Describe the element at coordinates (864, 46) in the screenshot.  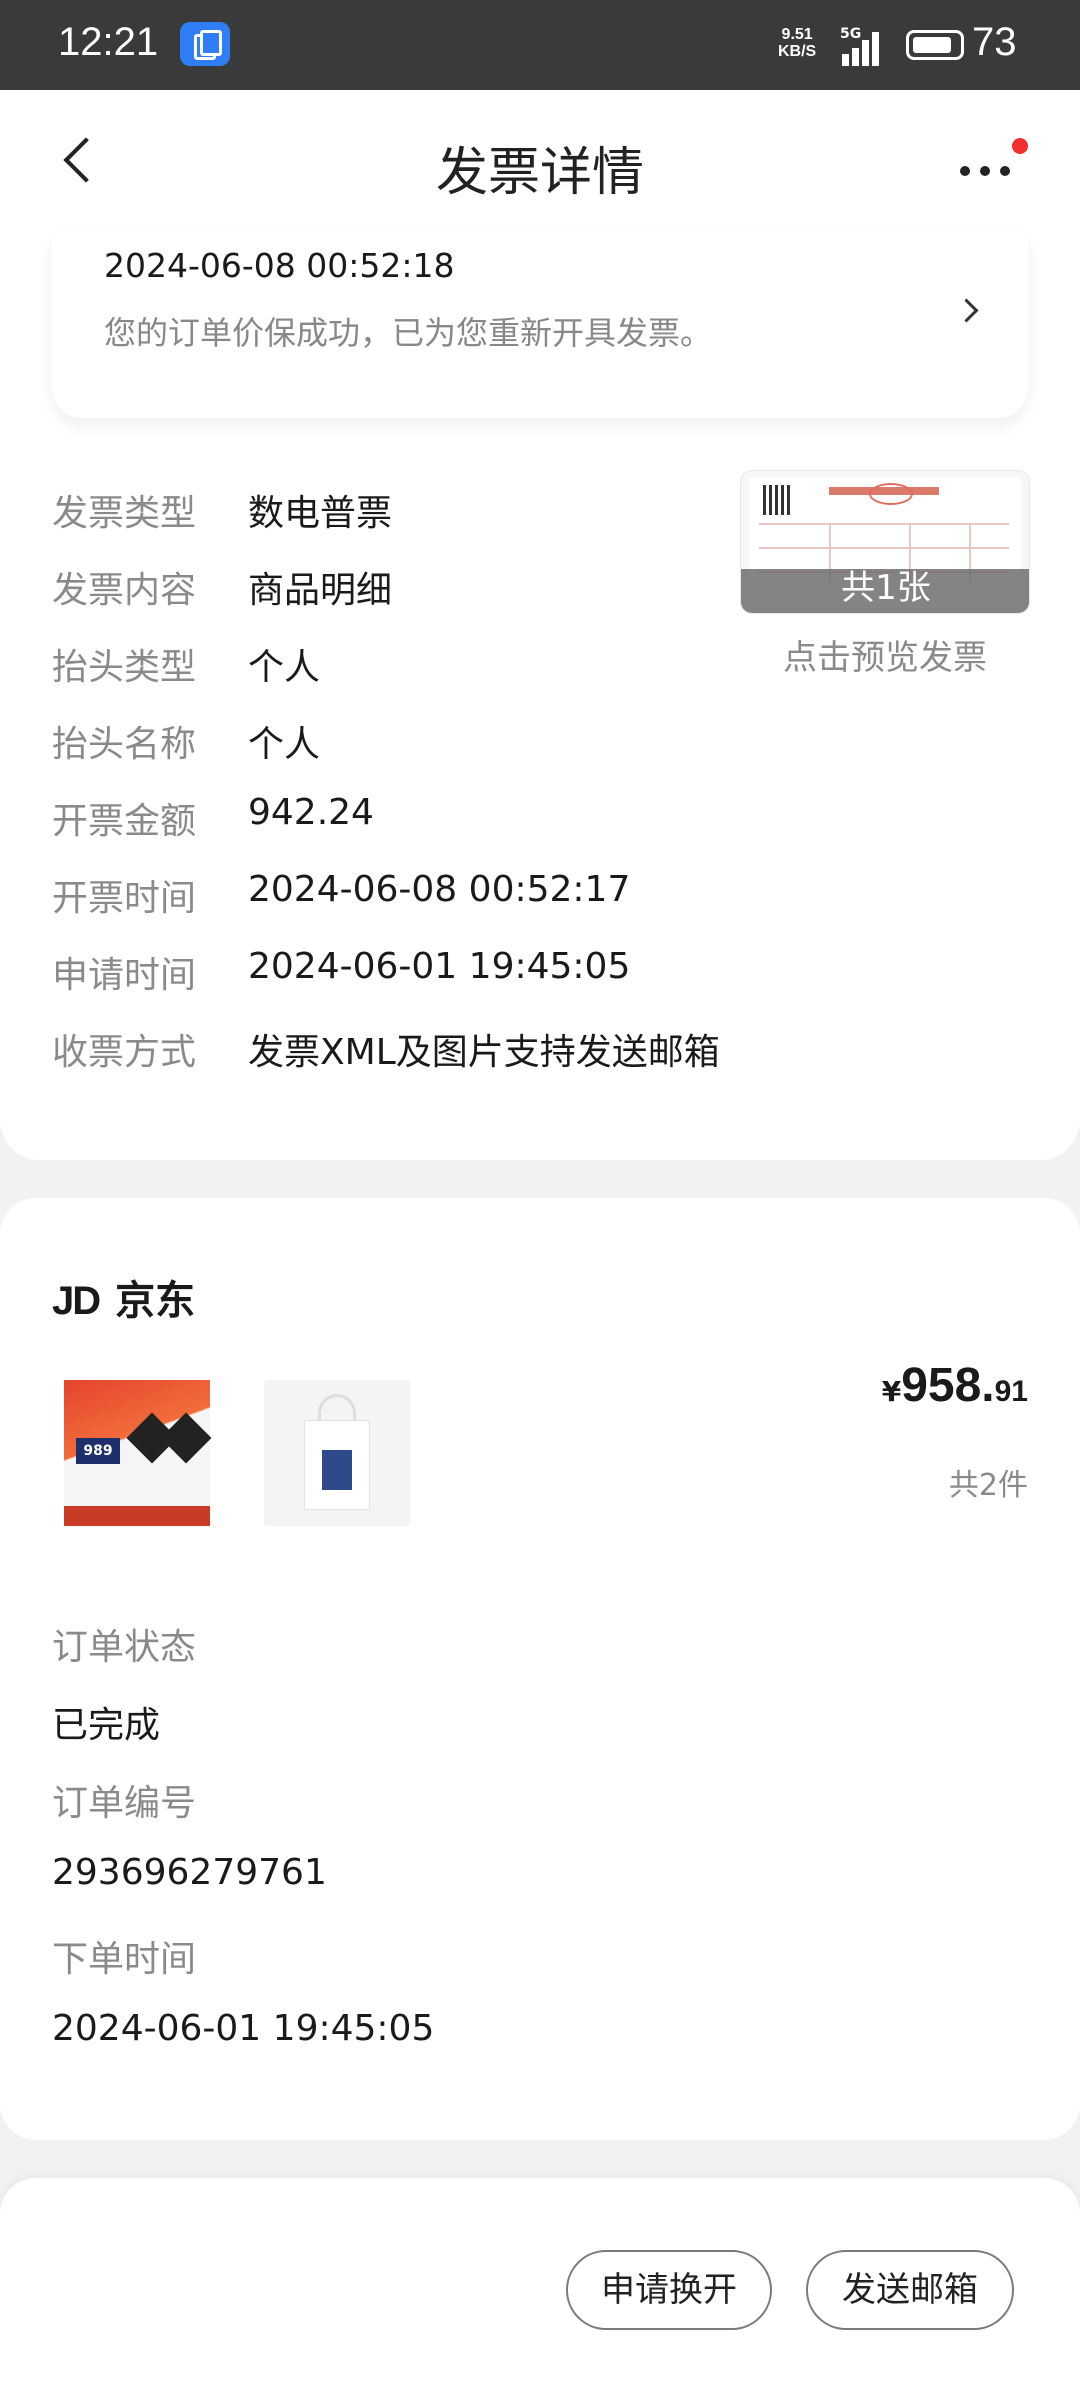
I see `signal-icon: 5G` at that location.